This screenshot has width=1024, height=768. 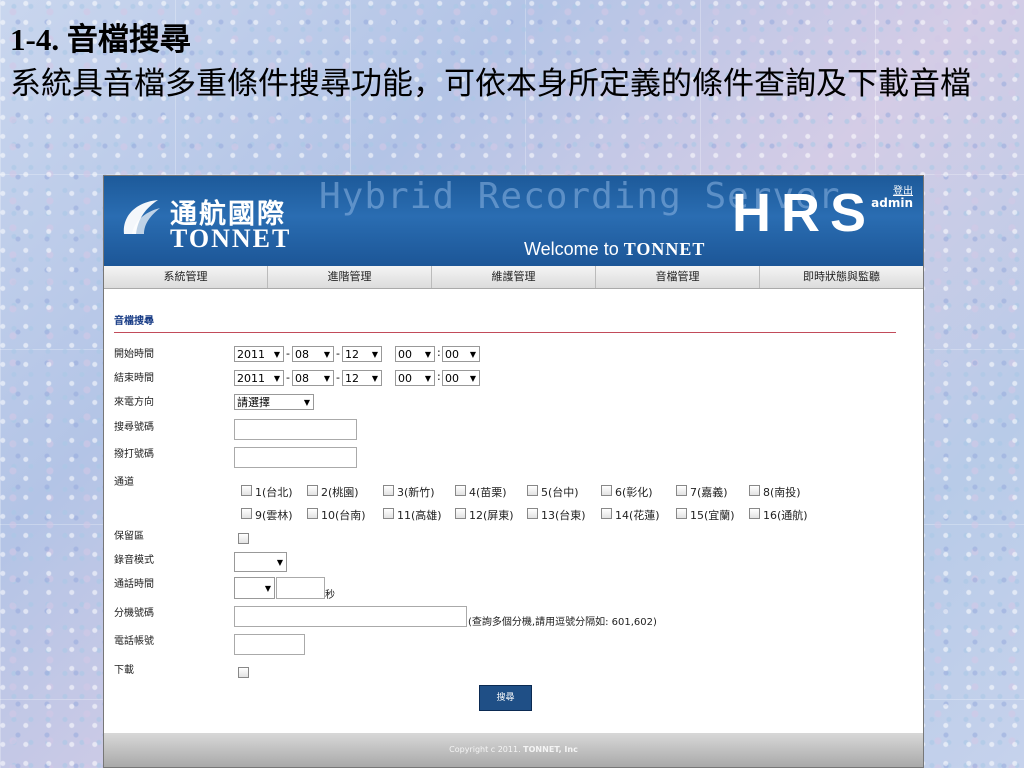 I want to click on reserve-checkbox, so click(x=243, y=538).